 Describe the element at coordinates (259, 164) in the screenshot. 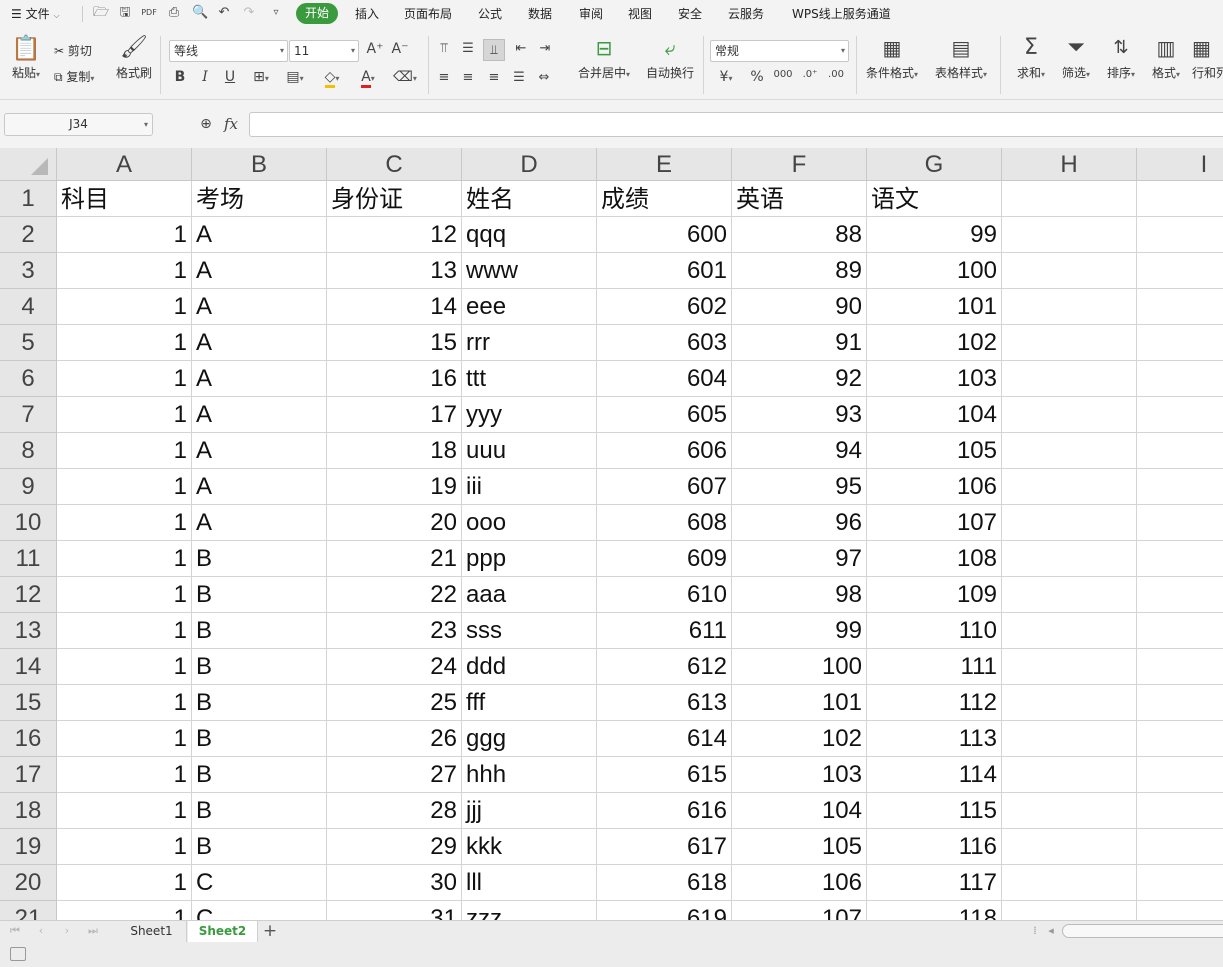

I see `column-header-b: B` at that location.